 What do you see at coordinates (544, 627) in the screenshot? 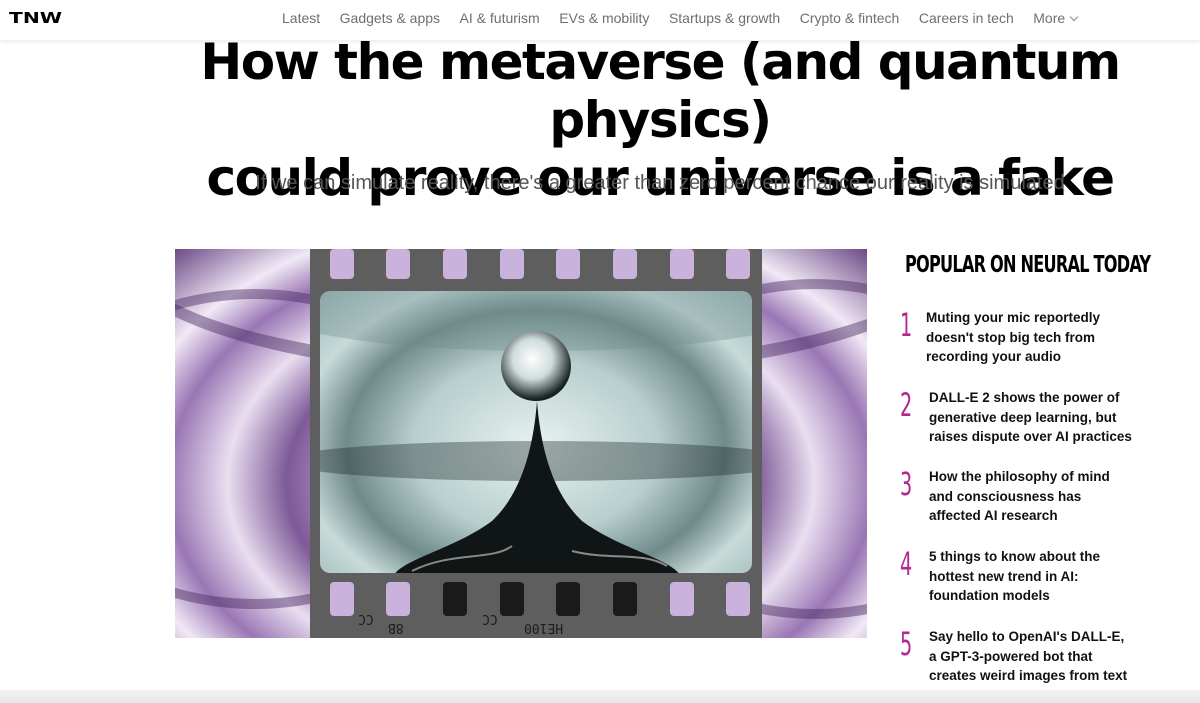
I see `film-code: HE100` at bounding box center [544, 627].